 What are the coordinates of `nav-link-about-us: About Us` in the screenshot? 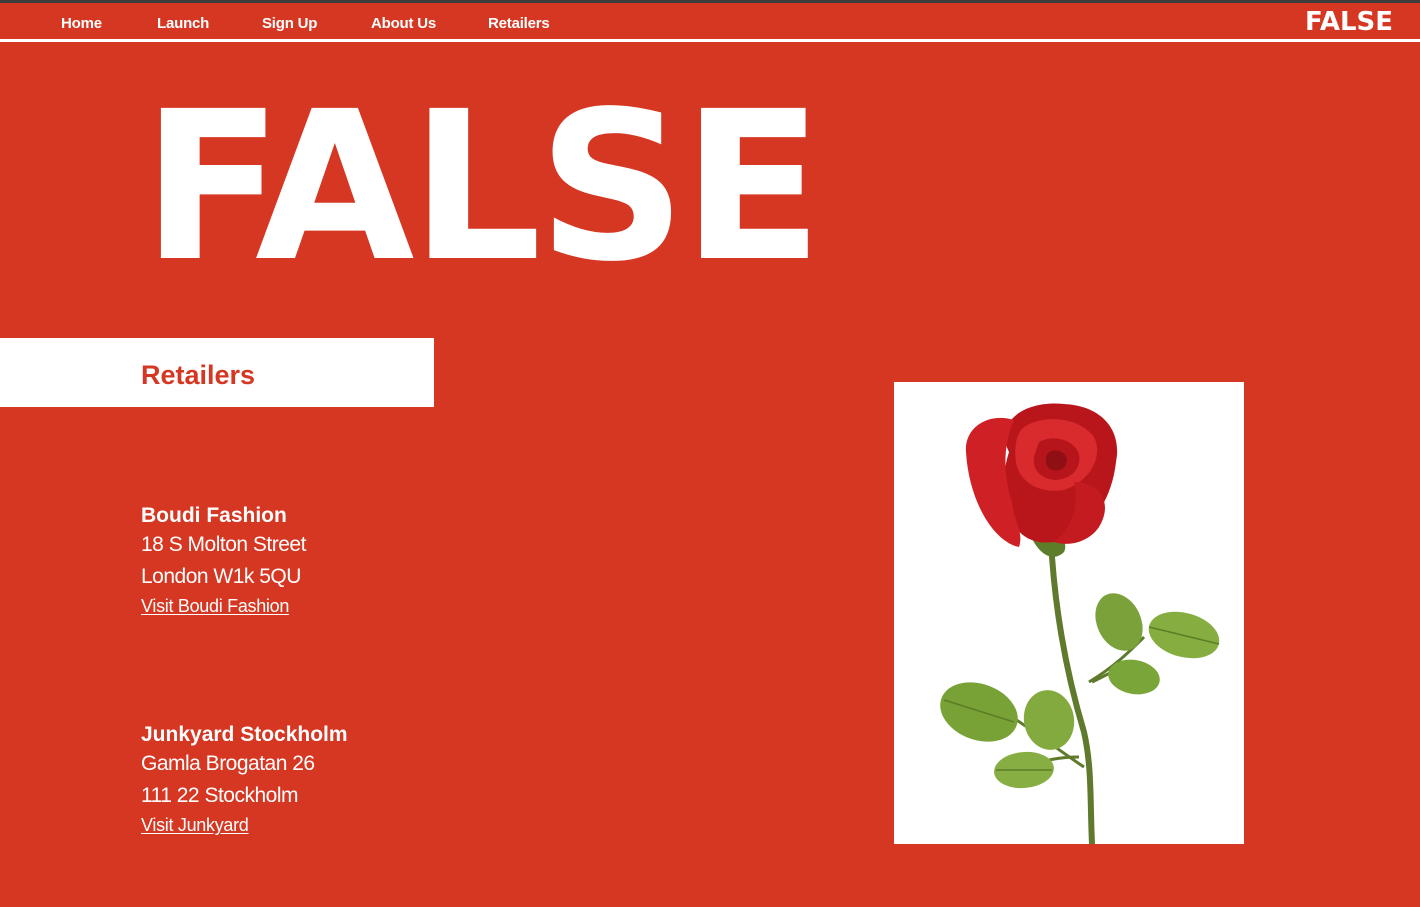 It's located at (403, 23).